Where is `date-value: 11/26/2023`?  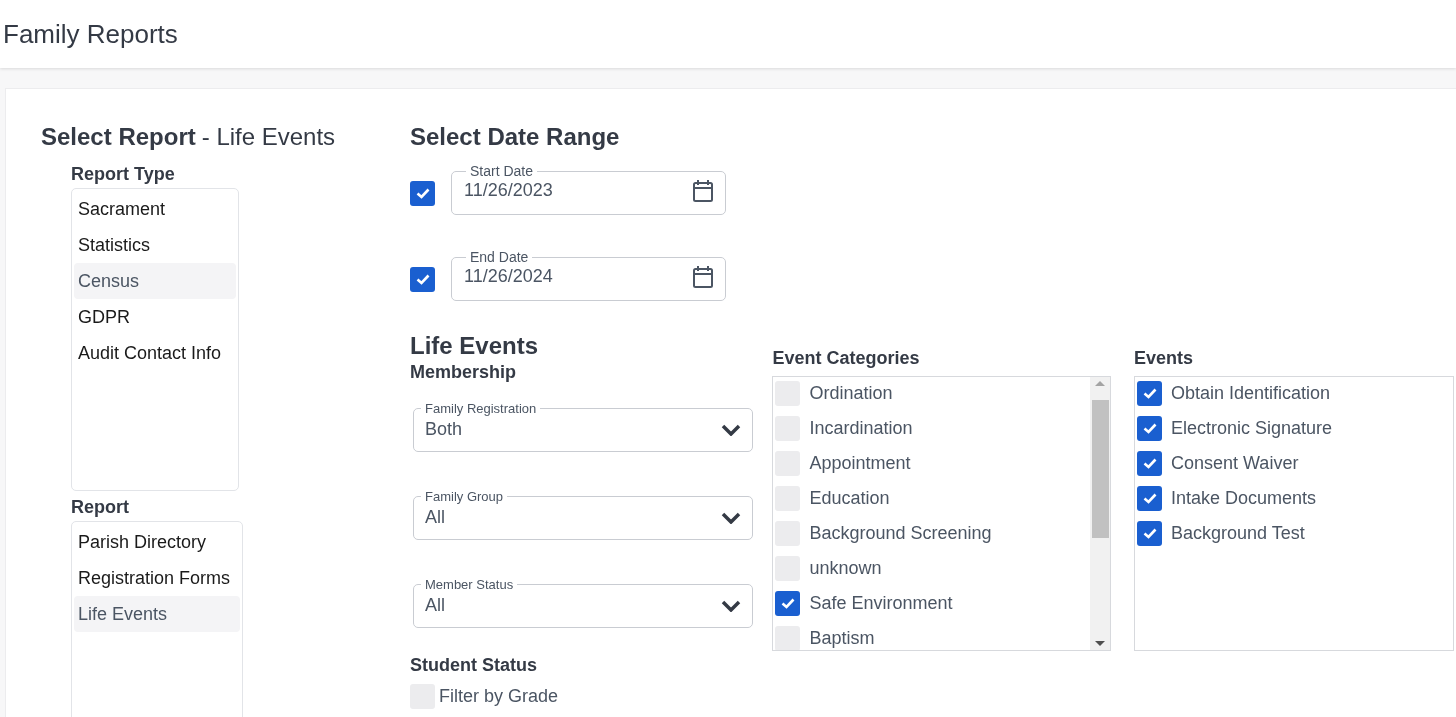
date-value: 11/26/2023 is located at coordinates (508, 190).